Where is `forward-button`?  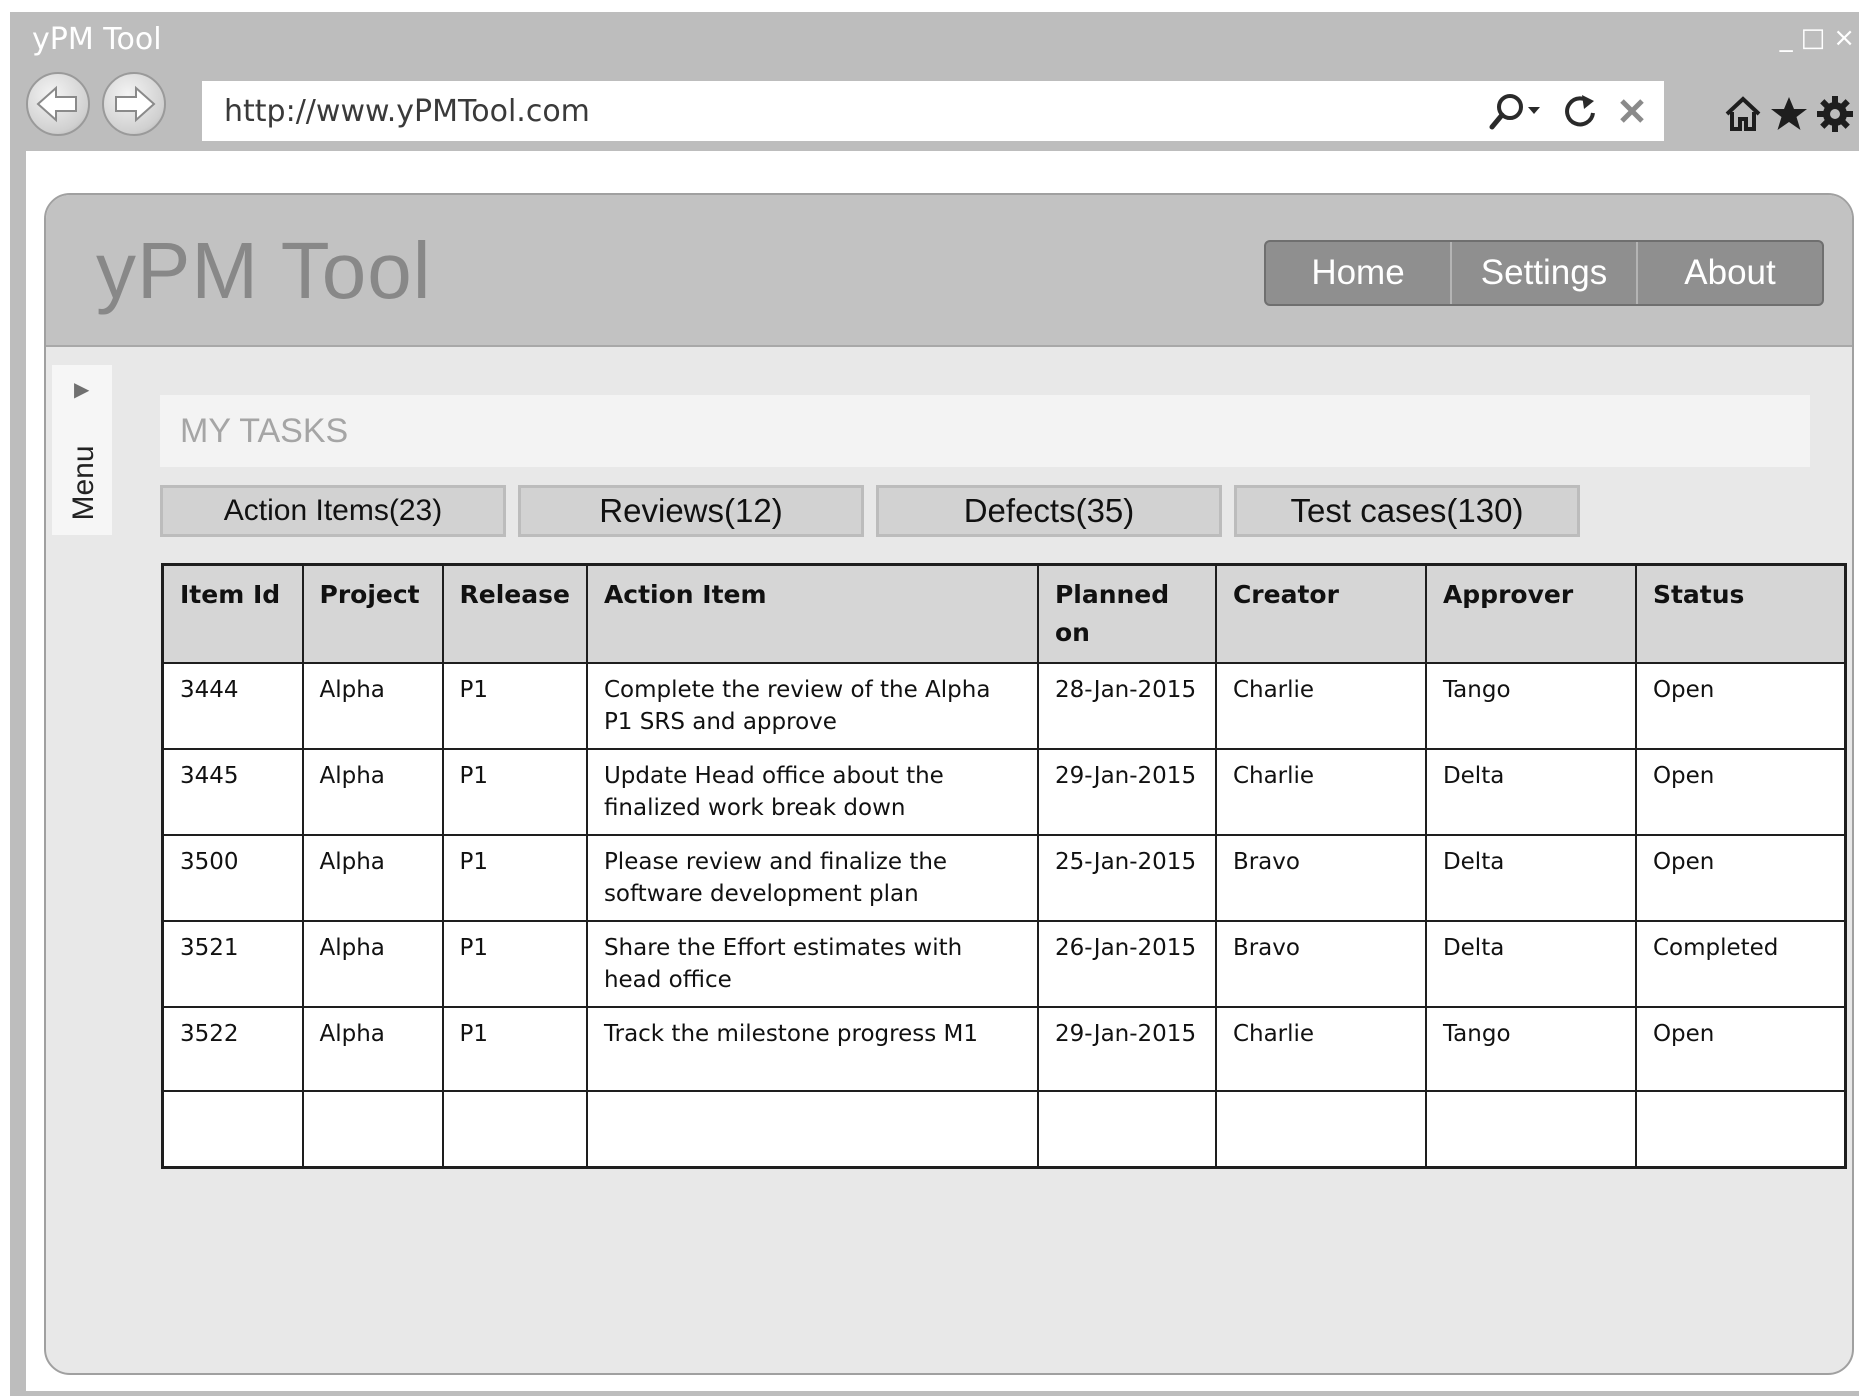
forward-button is located at coordinates (134, 104).